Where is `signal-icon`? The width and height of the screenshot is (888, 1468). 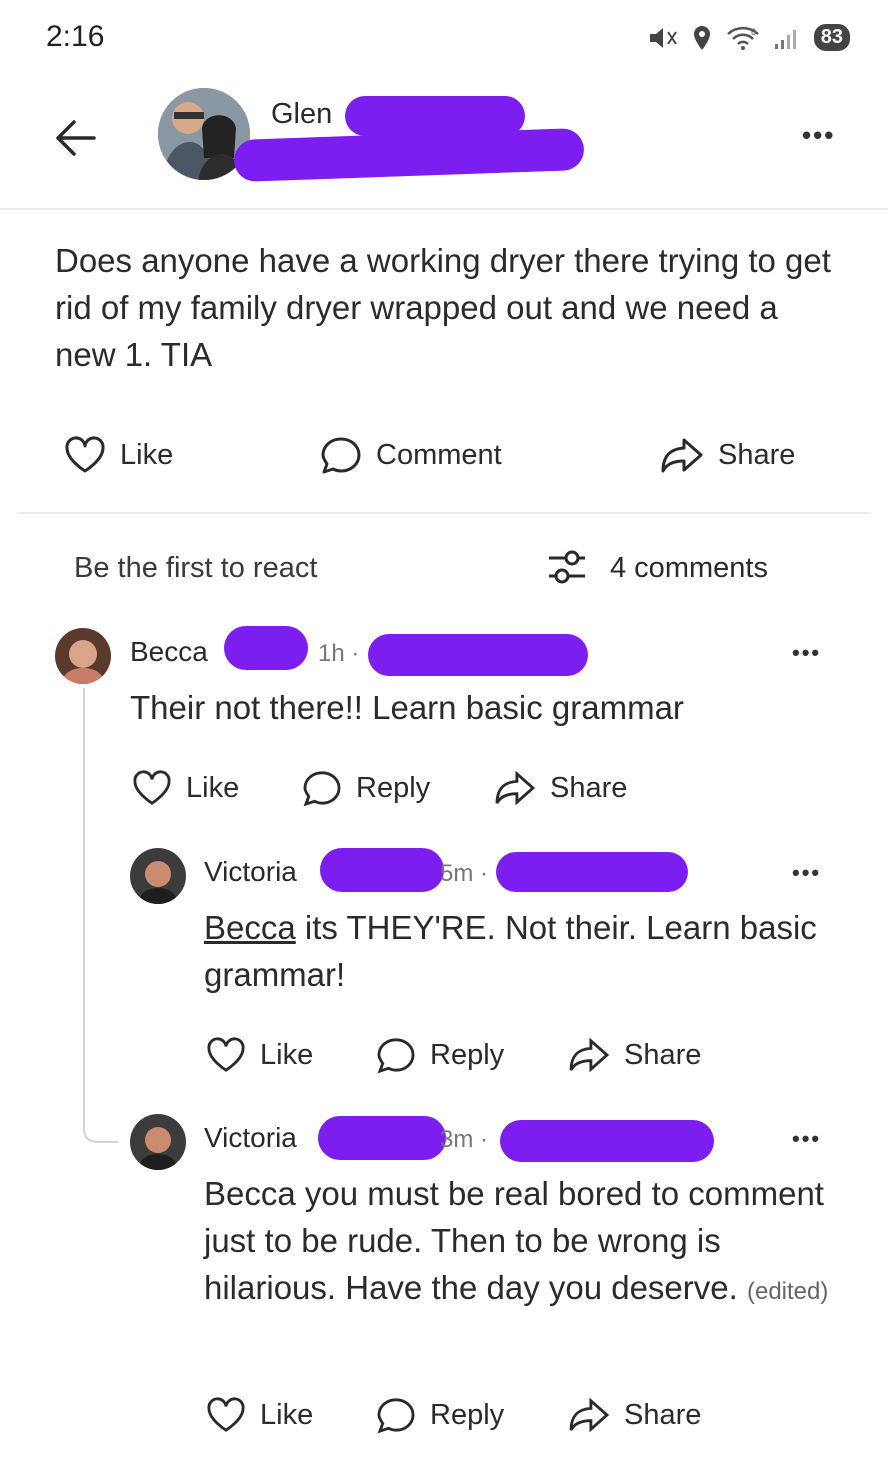
signal-icon is located at coordinates (785, 39).